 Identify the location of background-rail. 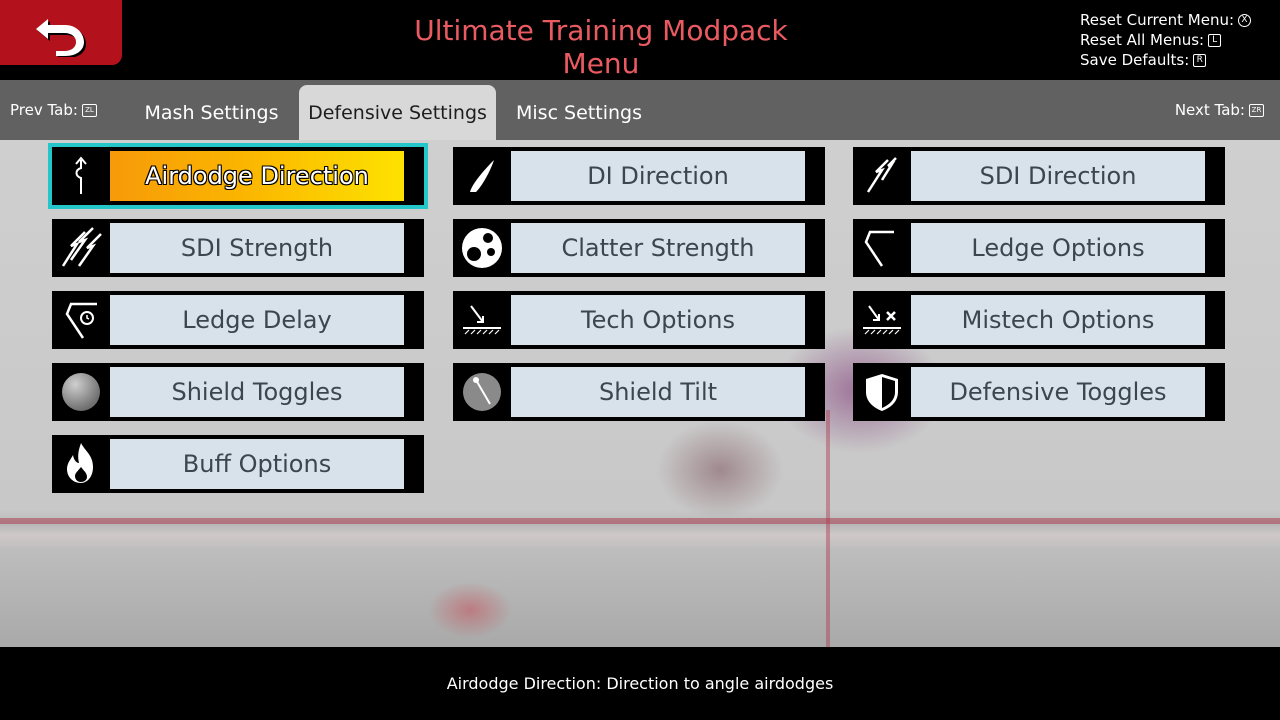
(640, 521).